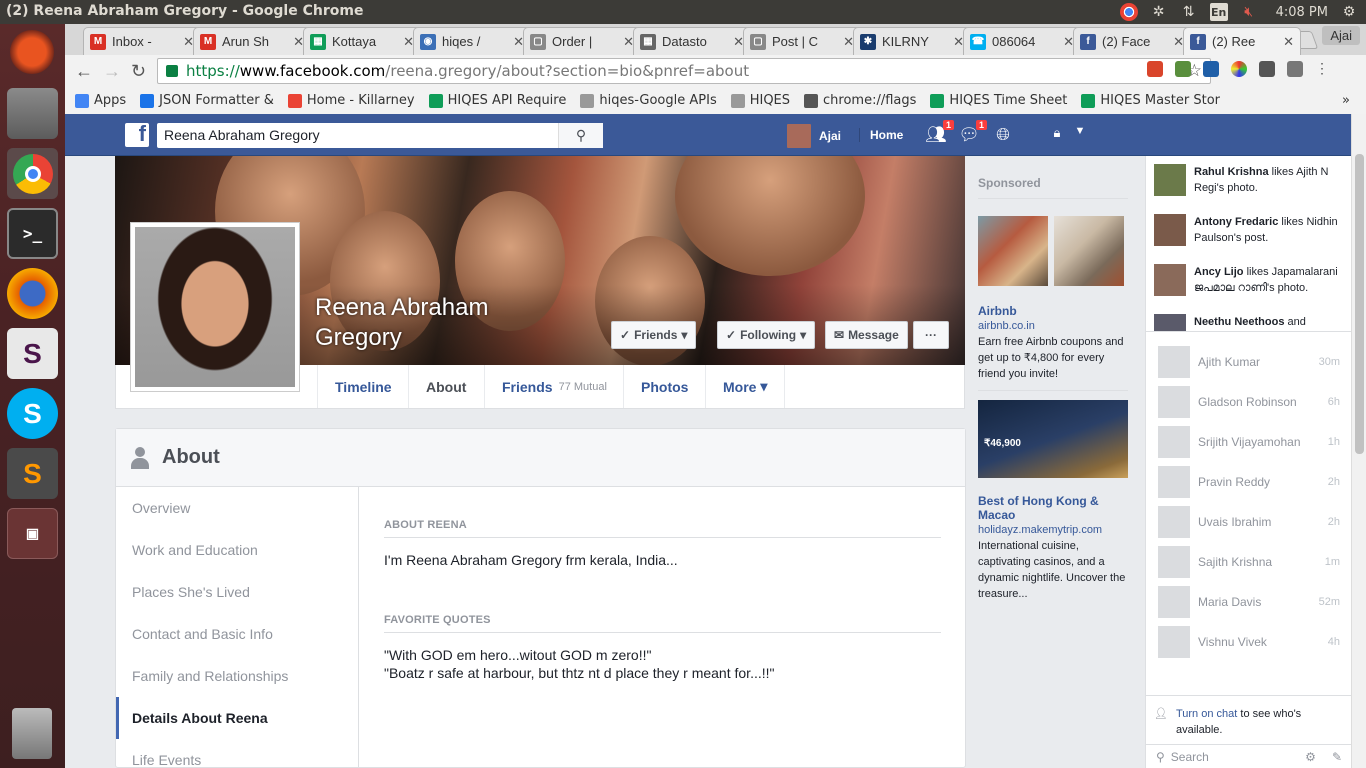  Describe the element at coordinates (32, 413) in the screenshot. I see `skype-icon: S` at that location.